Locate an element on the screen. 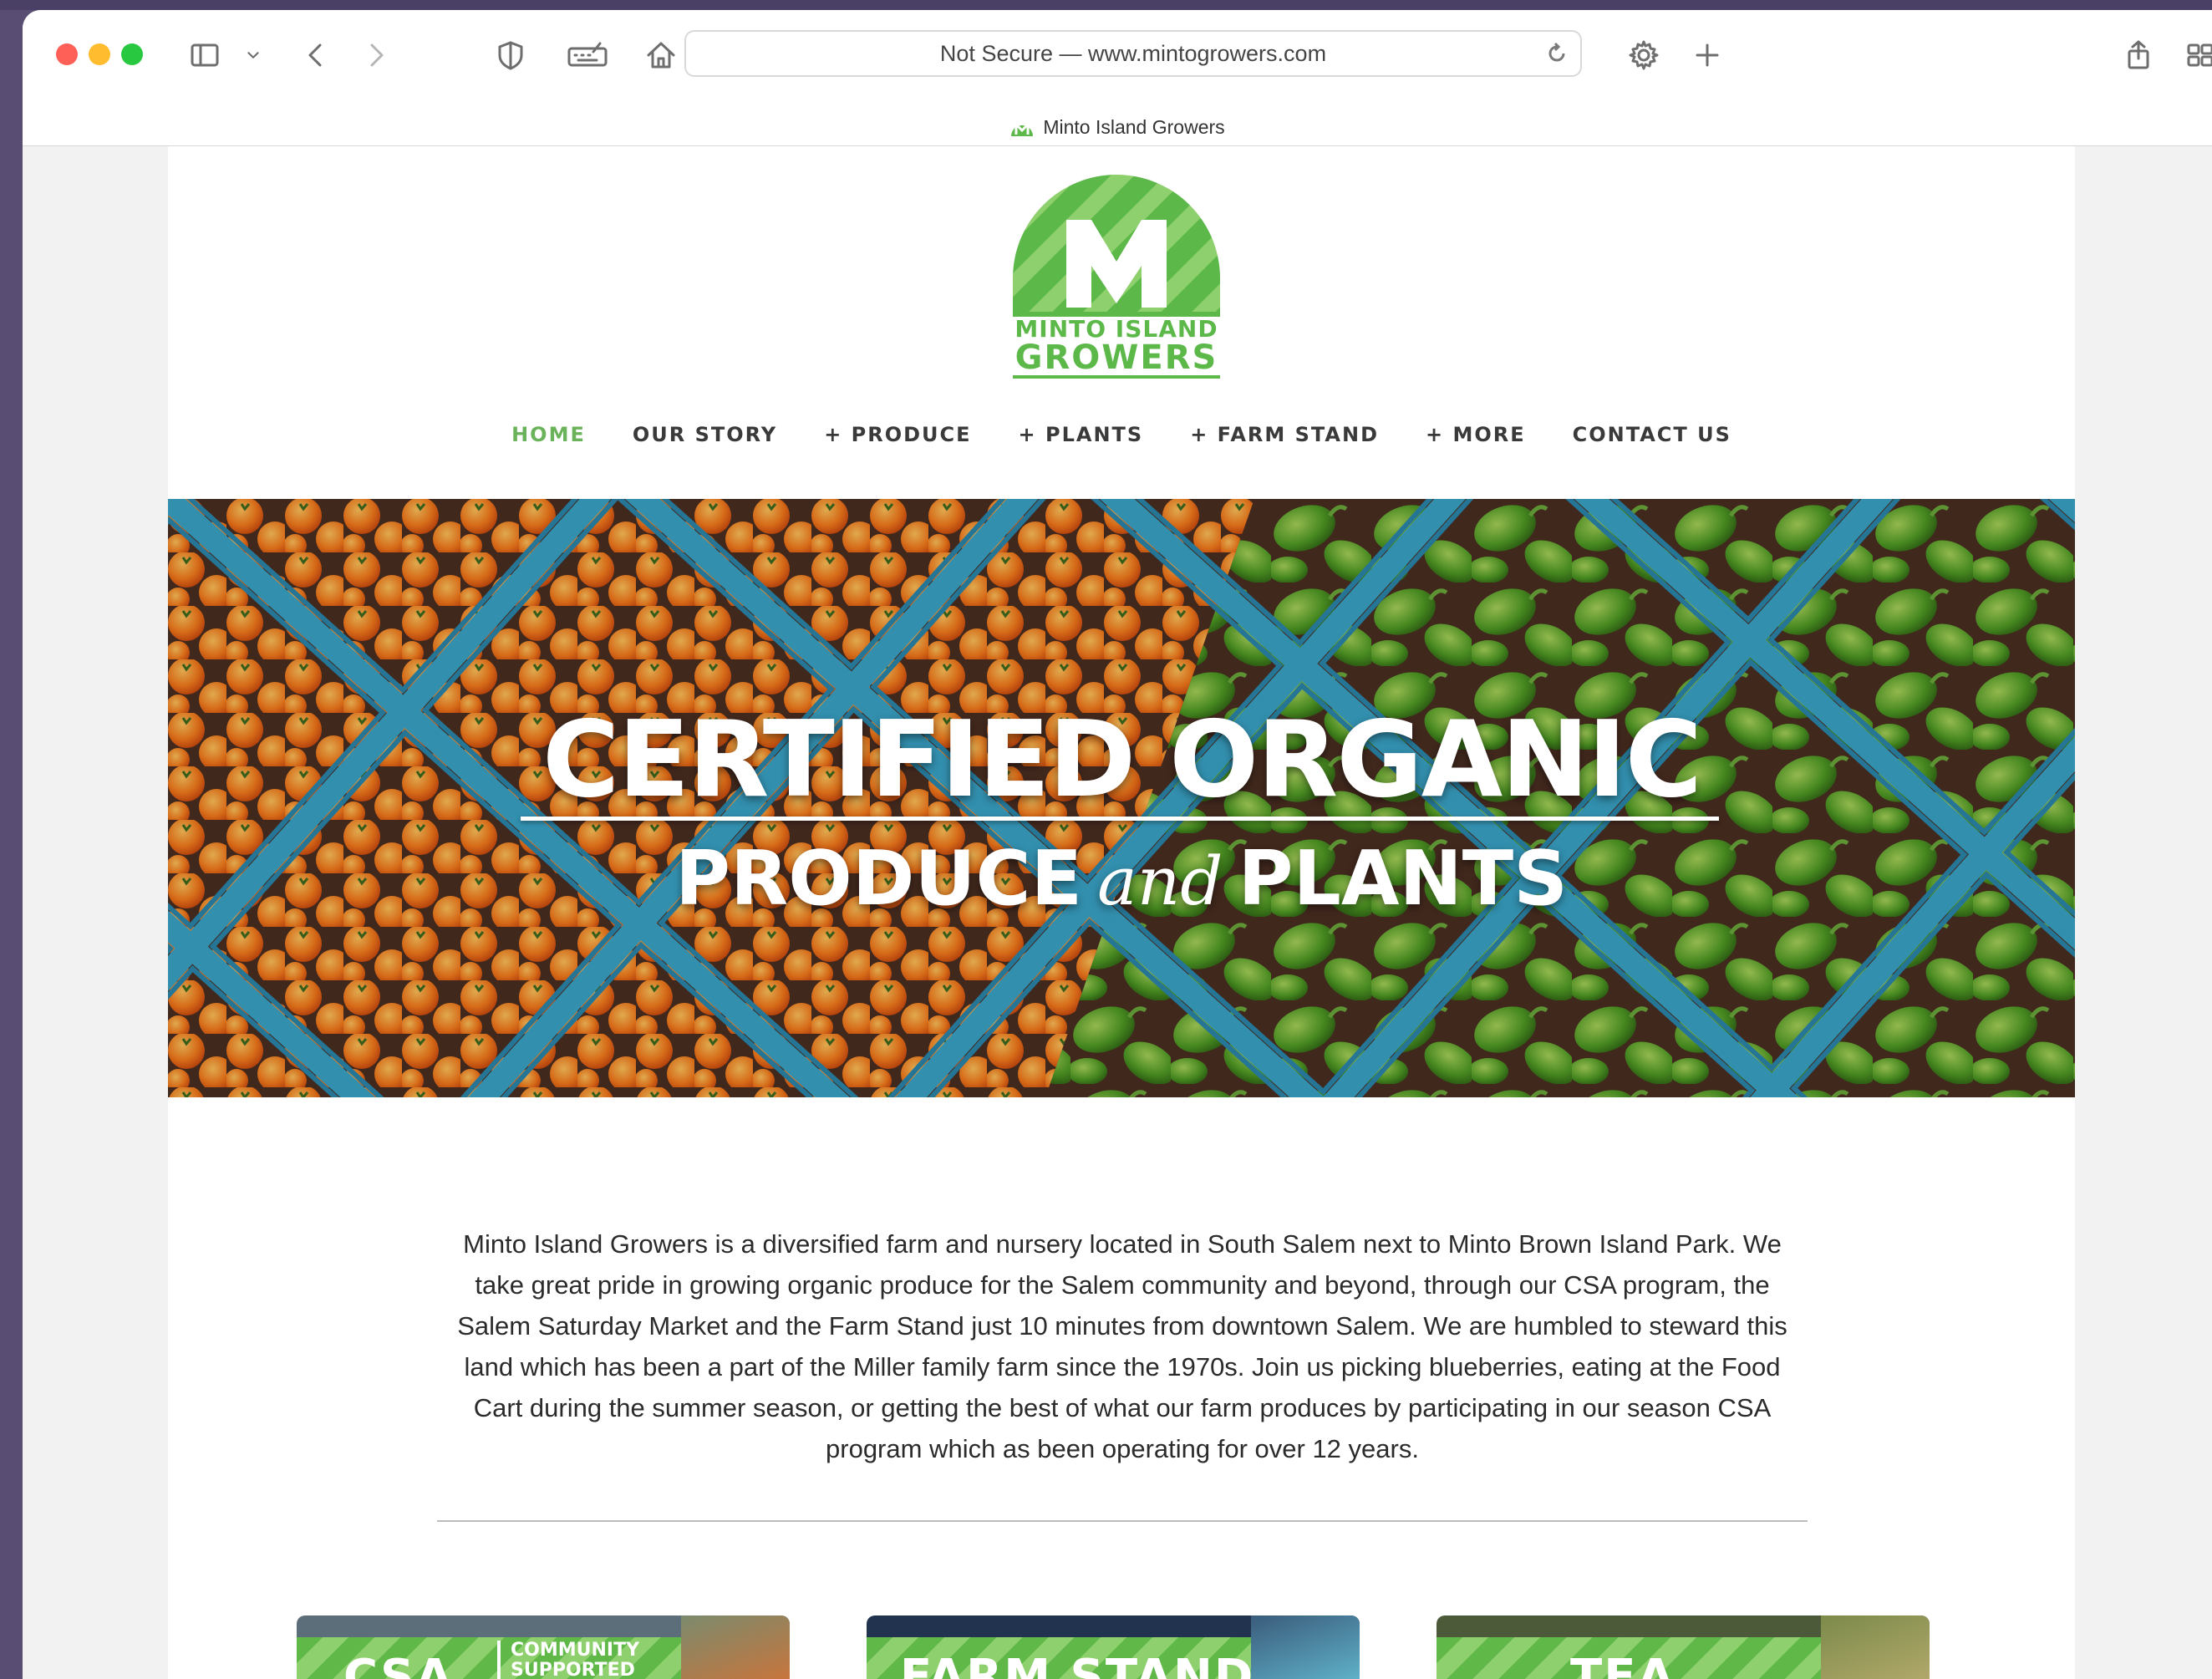 This screenshot has height=1679, width=2212. new-tab-plus-icon is located at coordinates (1707, 55).